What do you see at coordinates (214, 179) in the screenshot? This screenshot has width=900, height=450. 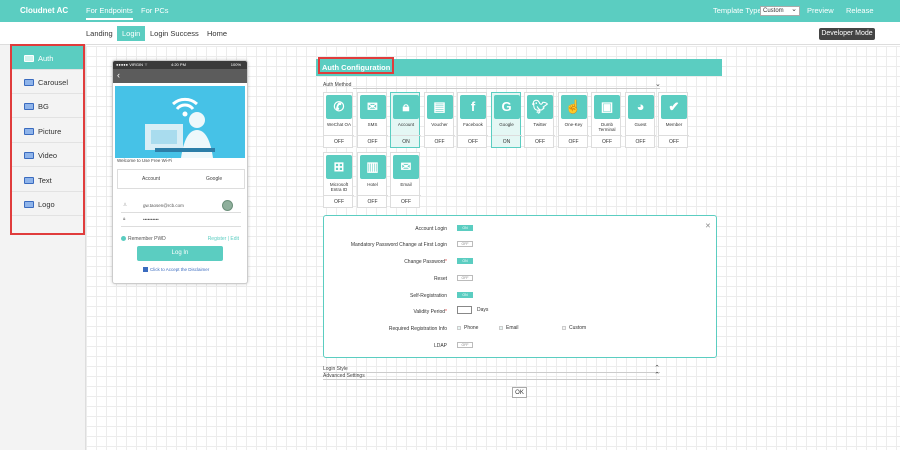 I see `tab-google: Google` at bounding box center [214, 179].